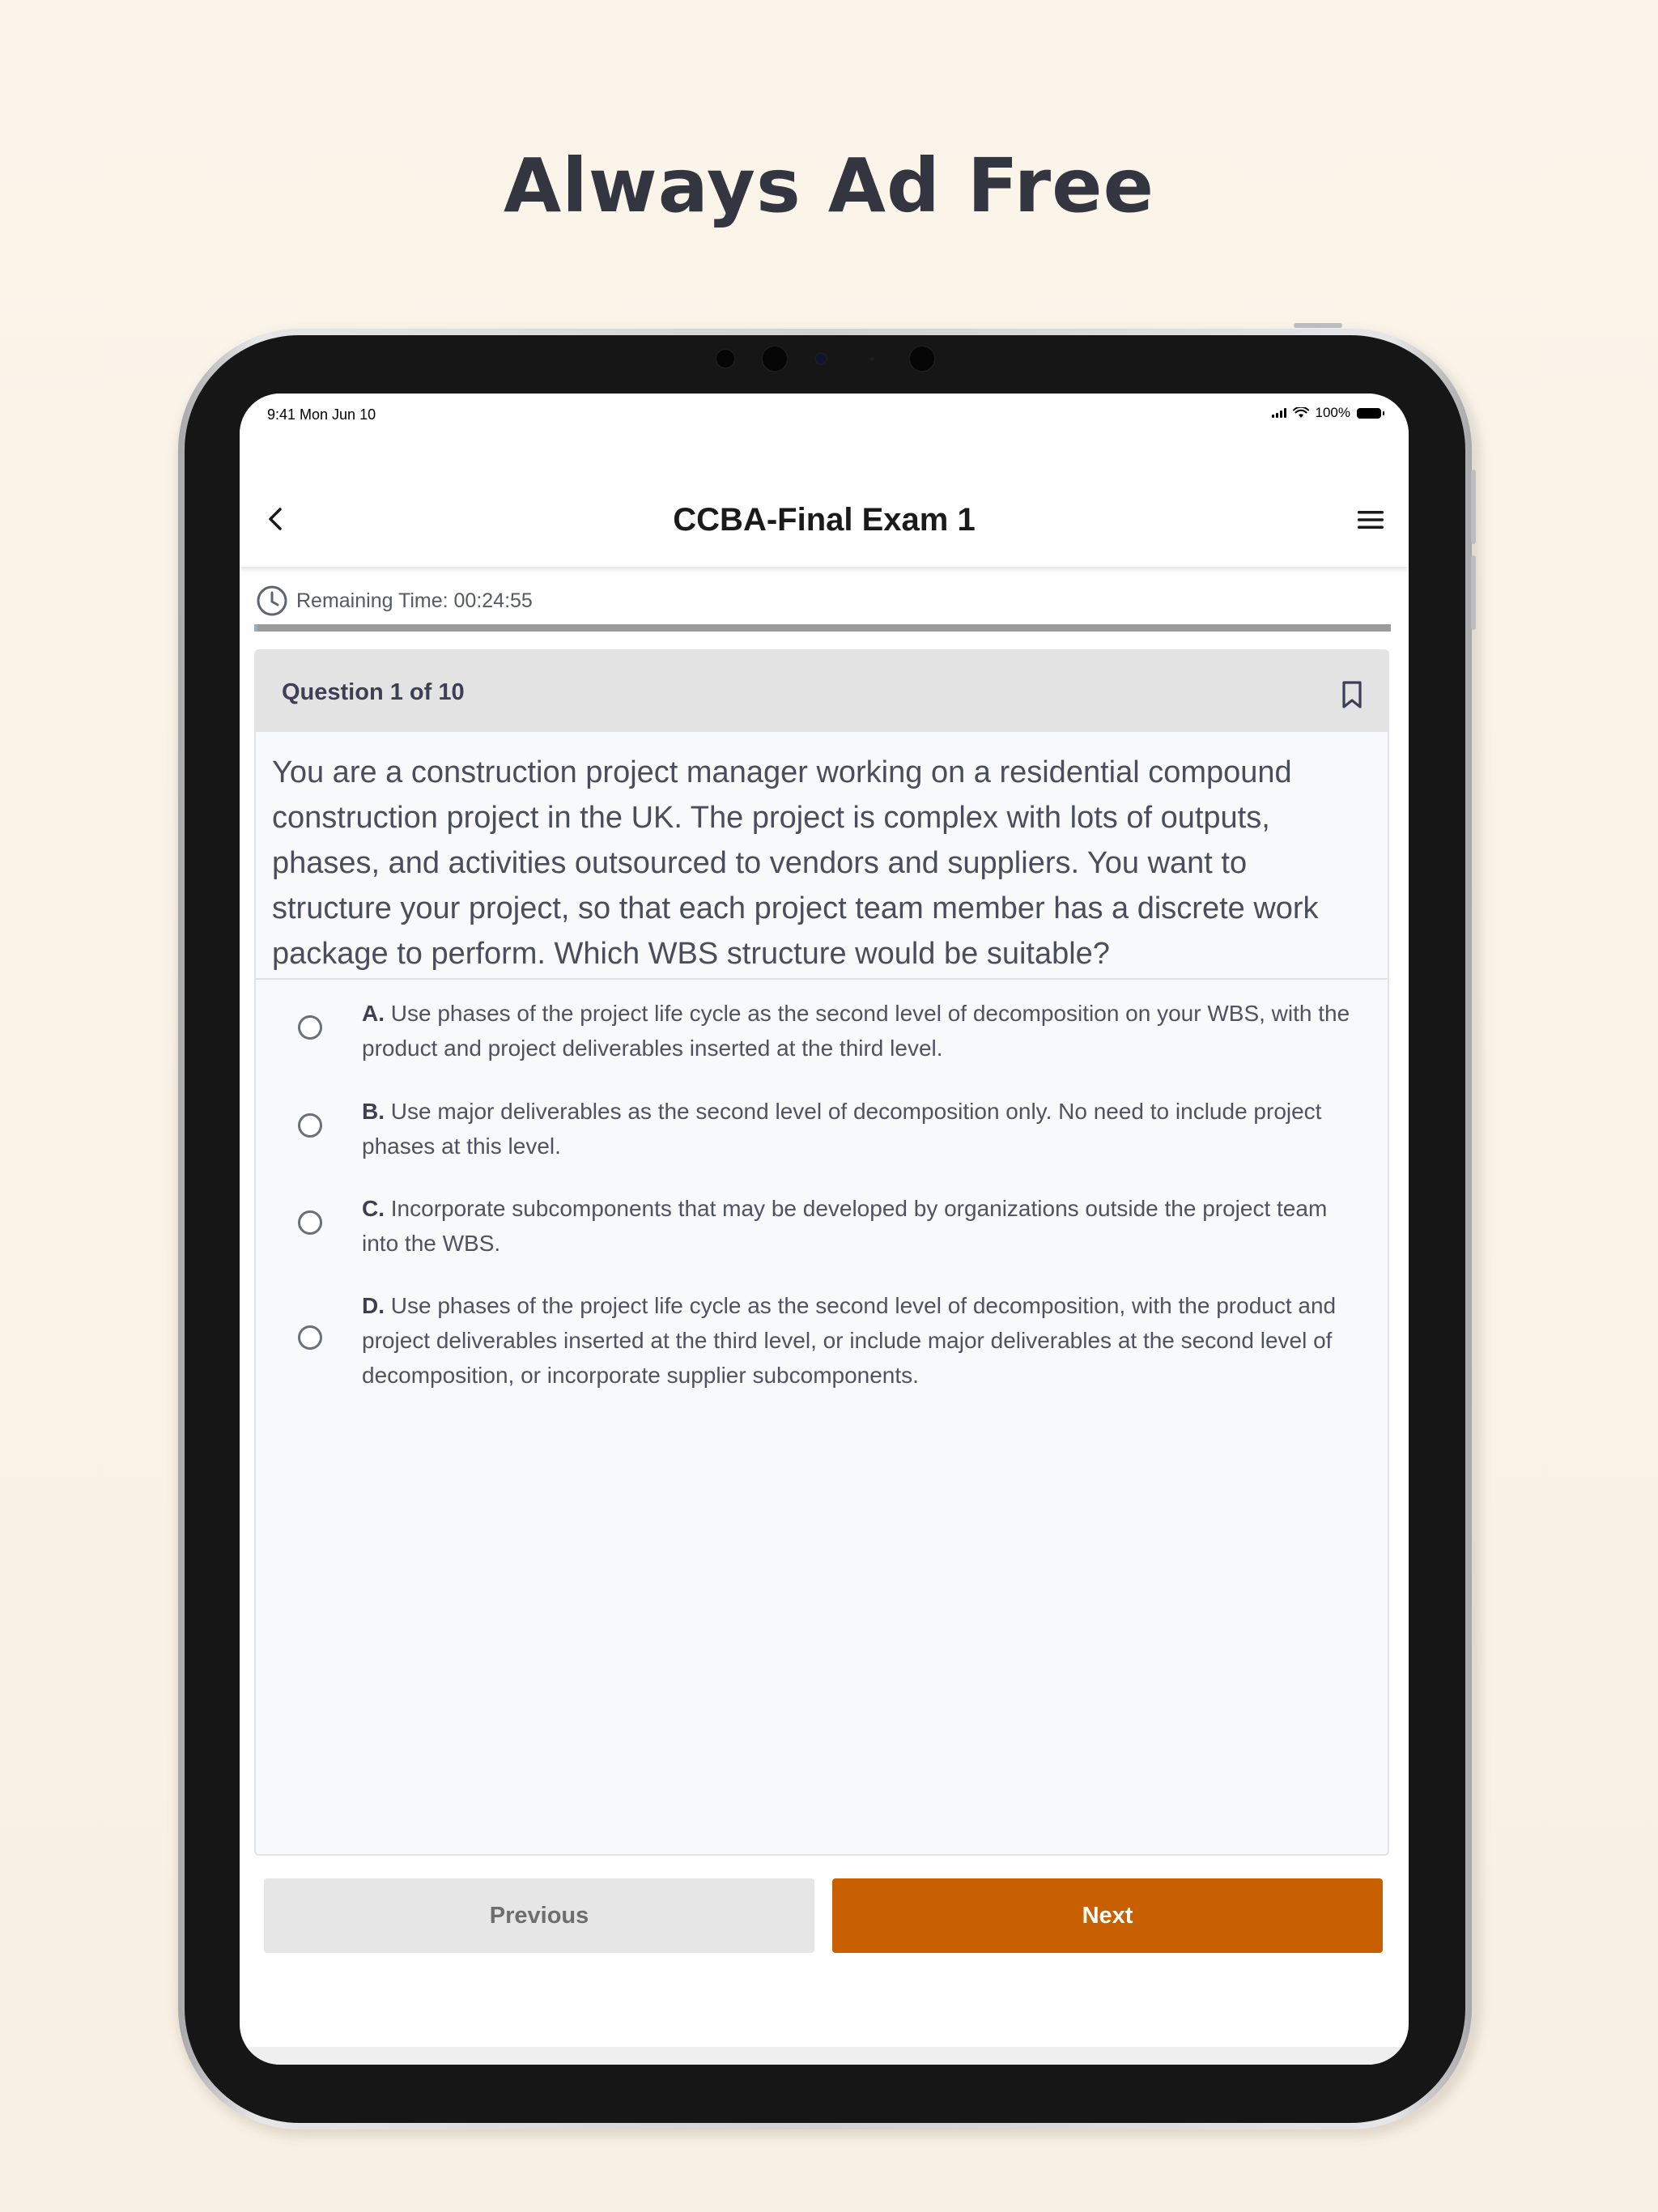  Describe the element at coordinates (824, 520) in the screenshot. I see `page-title: CCBA-Final Exam 1` at that location.